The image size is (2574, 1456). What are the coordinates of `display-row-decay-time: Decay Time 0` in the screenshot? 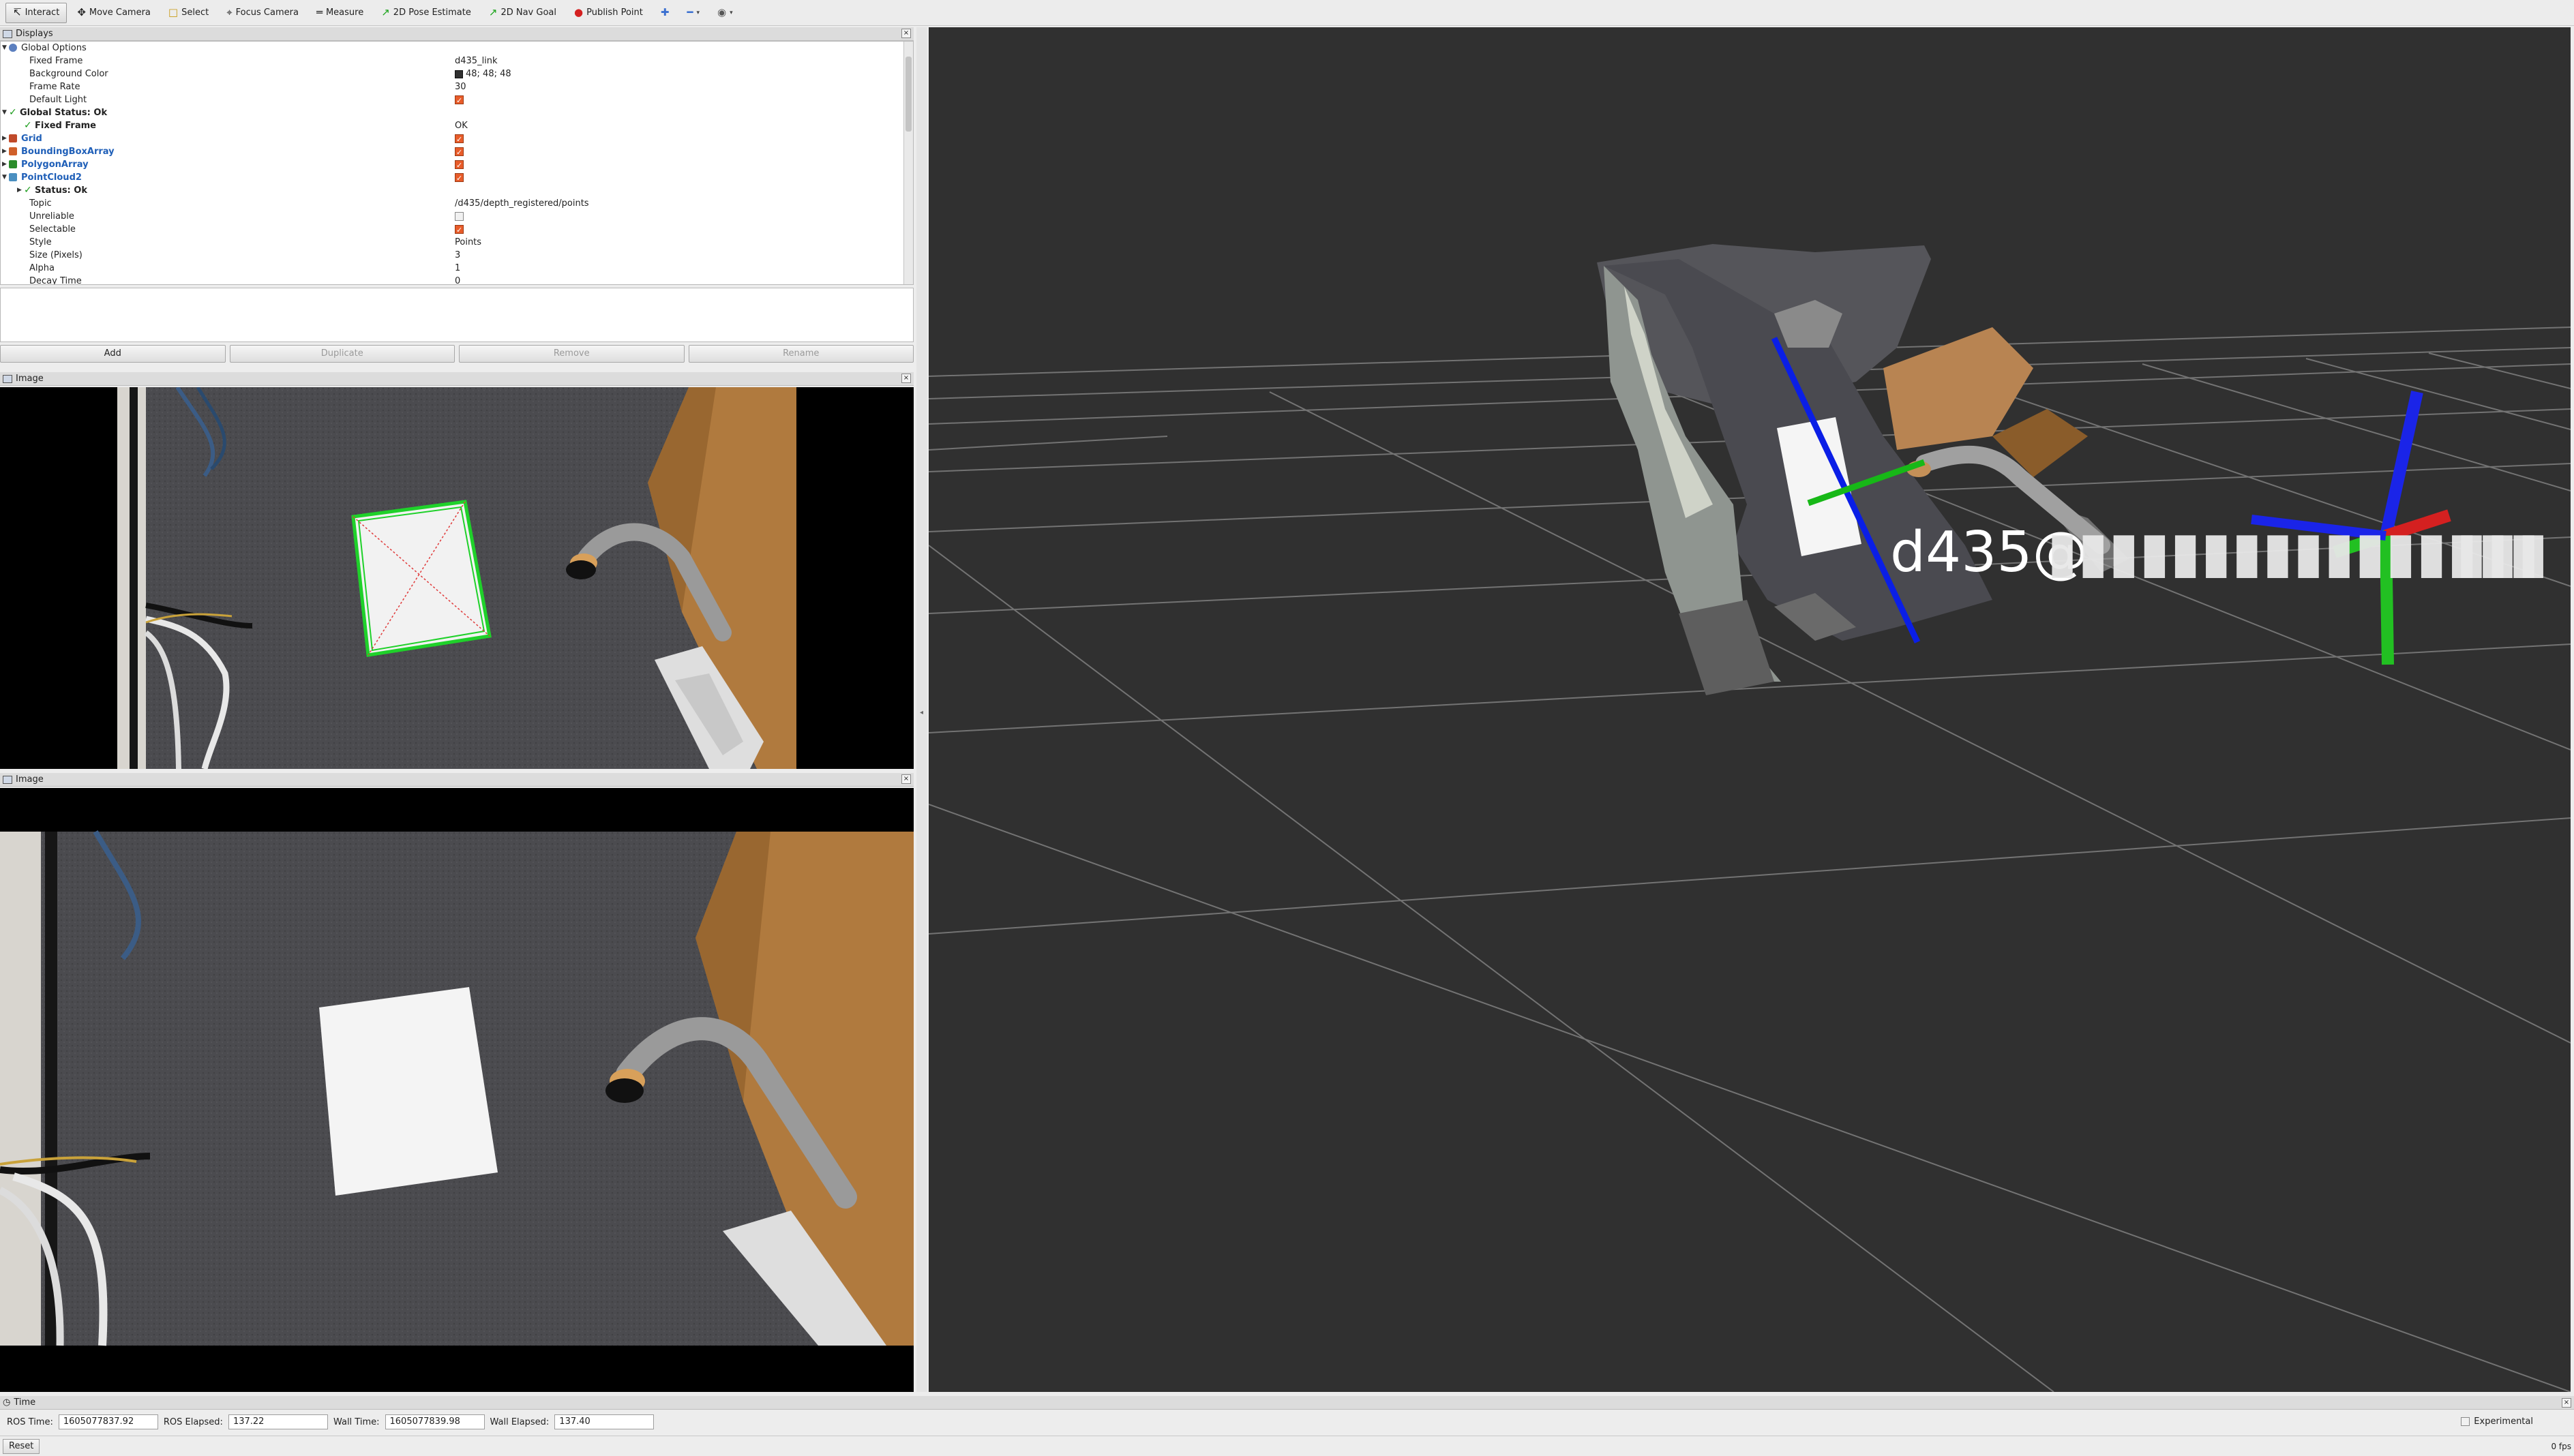 It's located at (451, 279).